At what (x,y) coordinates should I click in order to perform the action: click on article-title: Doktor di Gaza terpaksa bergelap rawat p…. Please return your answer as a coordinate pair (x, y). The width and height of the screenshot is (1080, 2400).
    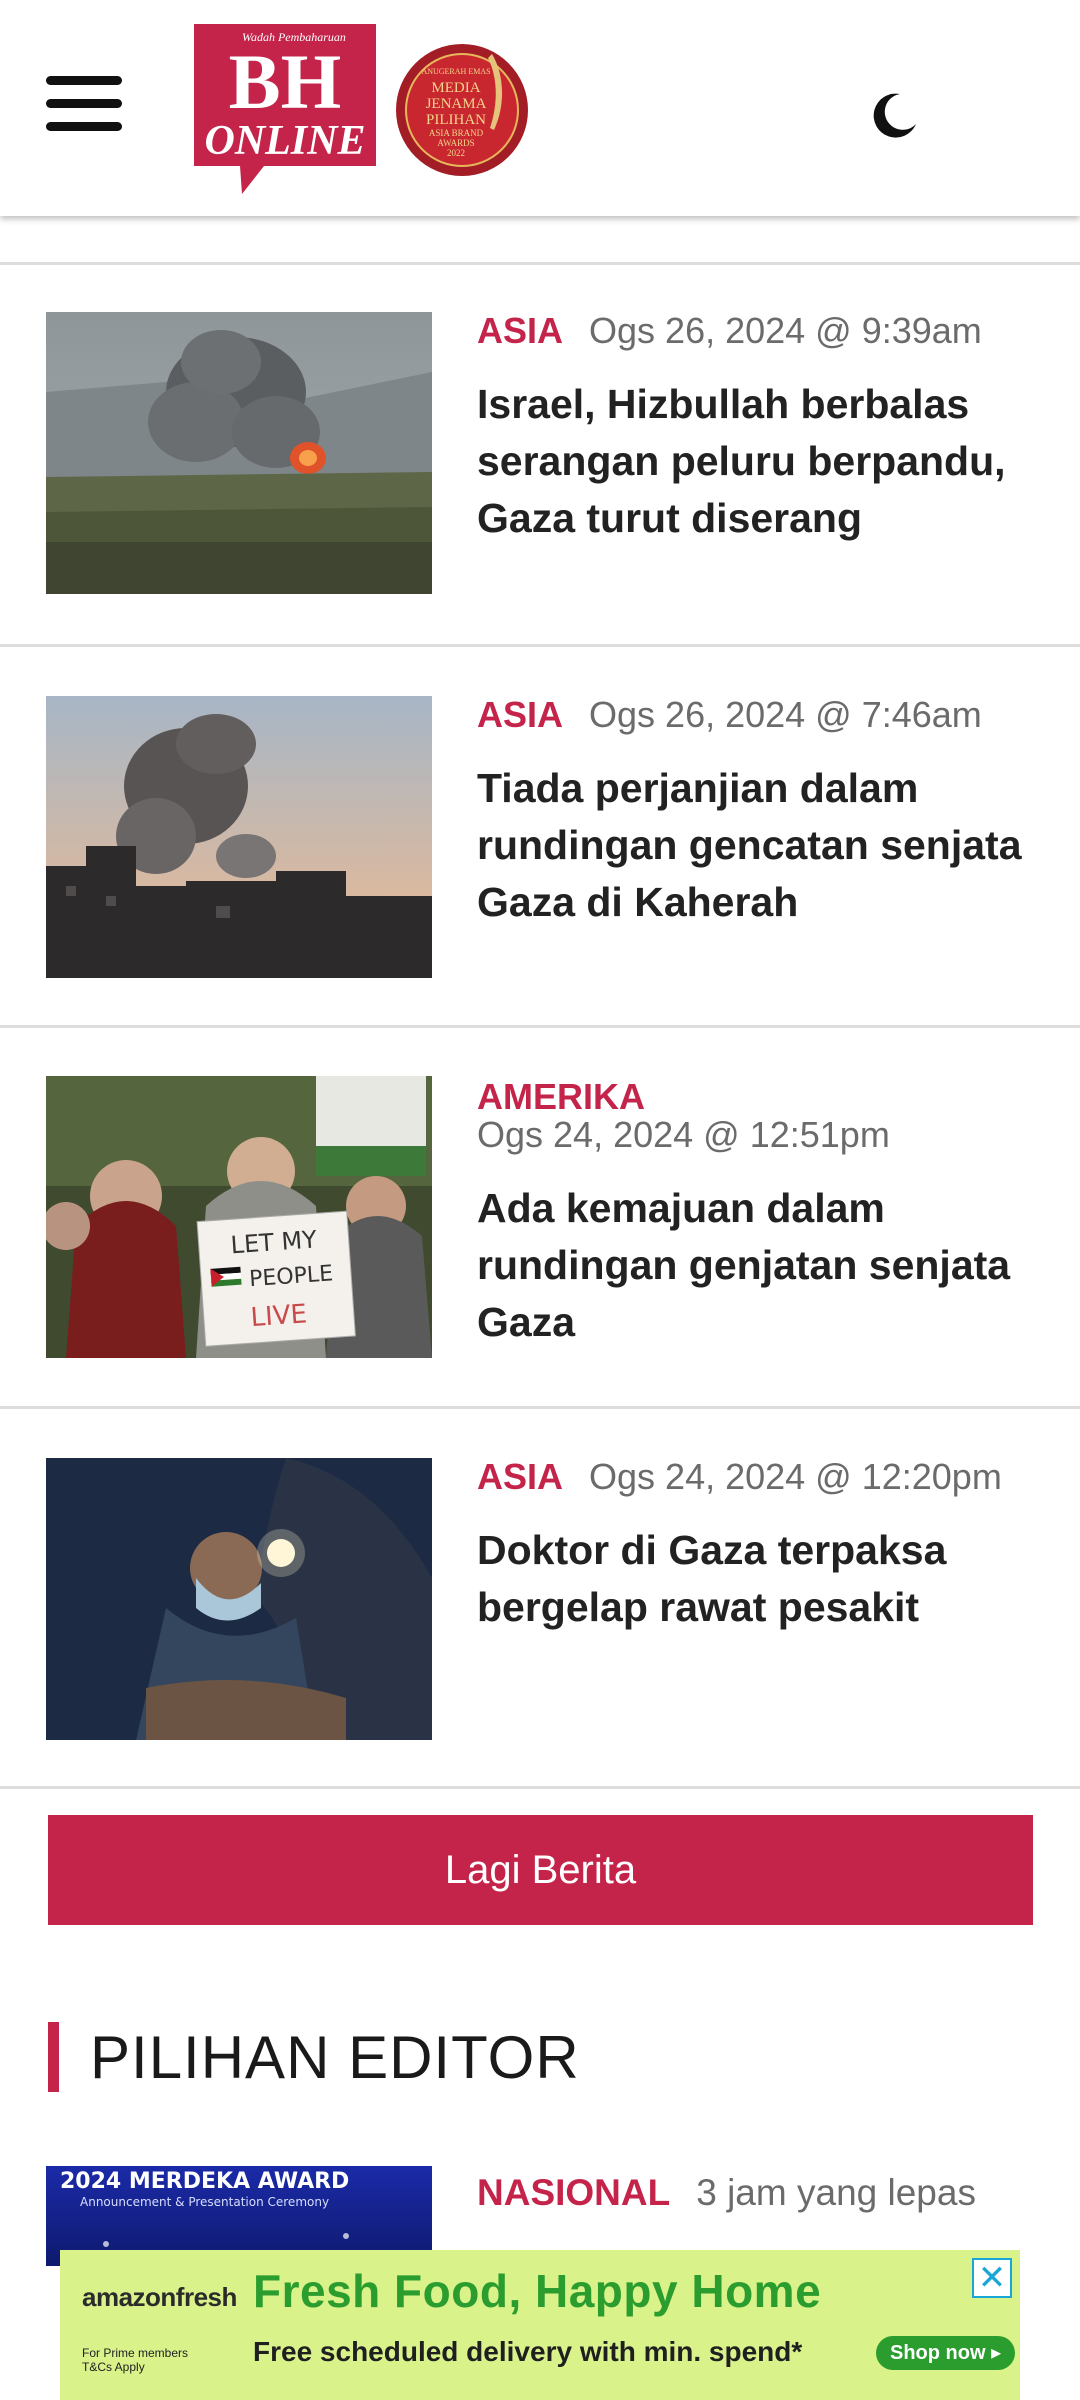
    Looking at the image, I should click on (758, 1579).